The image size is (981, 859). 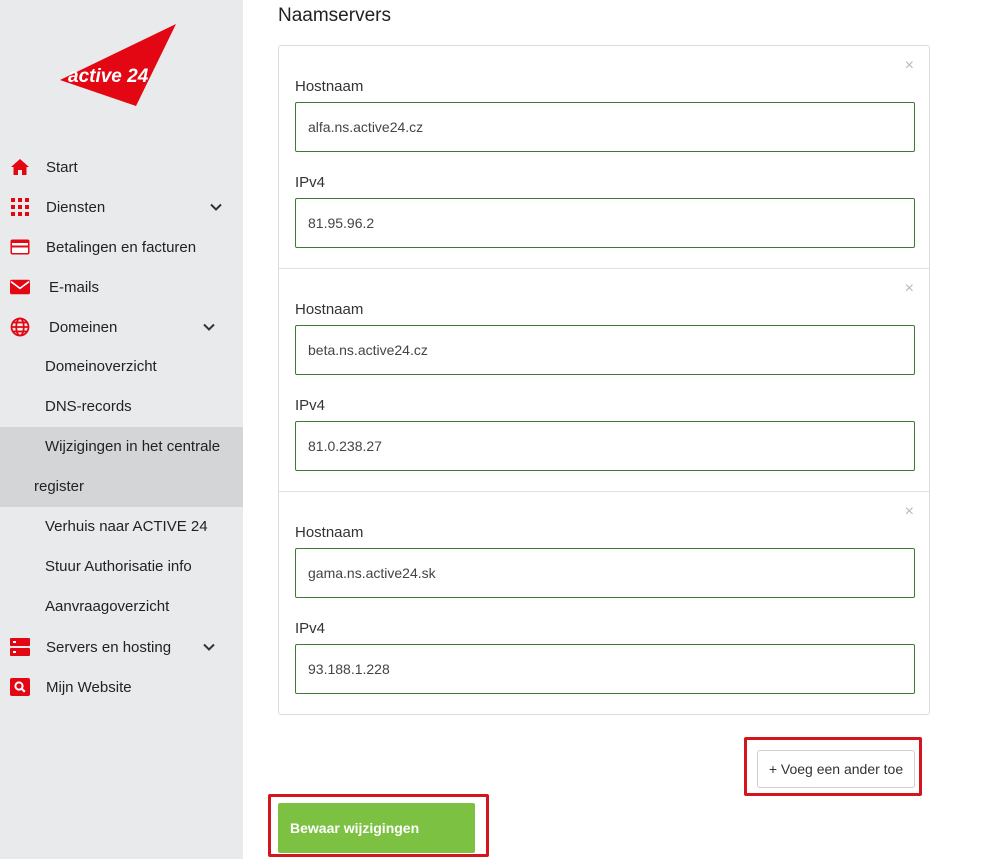 What do you see at coordinates (376, 828) in the screenshot?
I see `save-changes-button: Bewaar wijzigingen` at bounding box center [376, 828].